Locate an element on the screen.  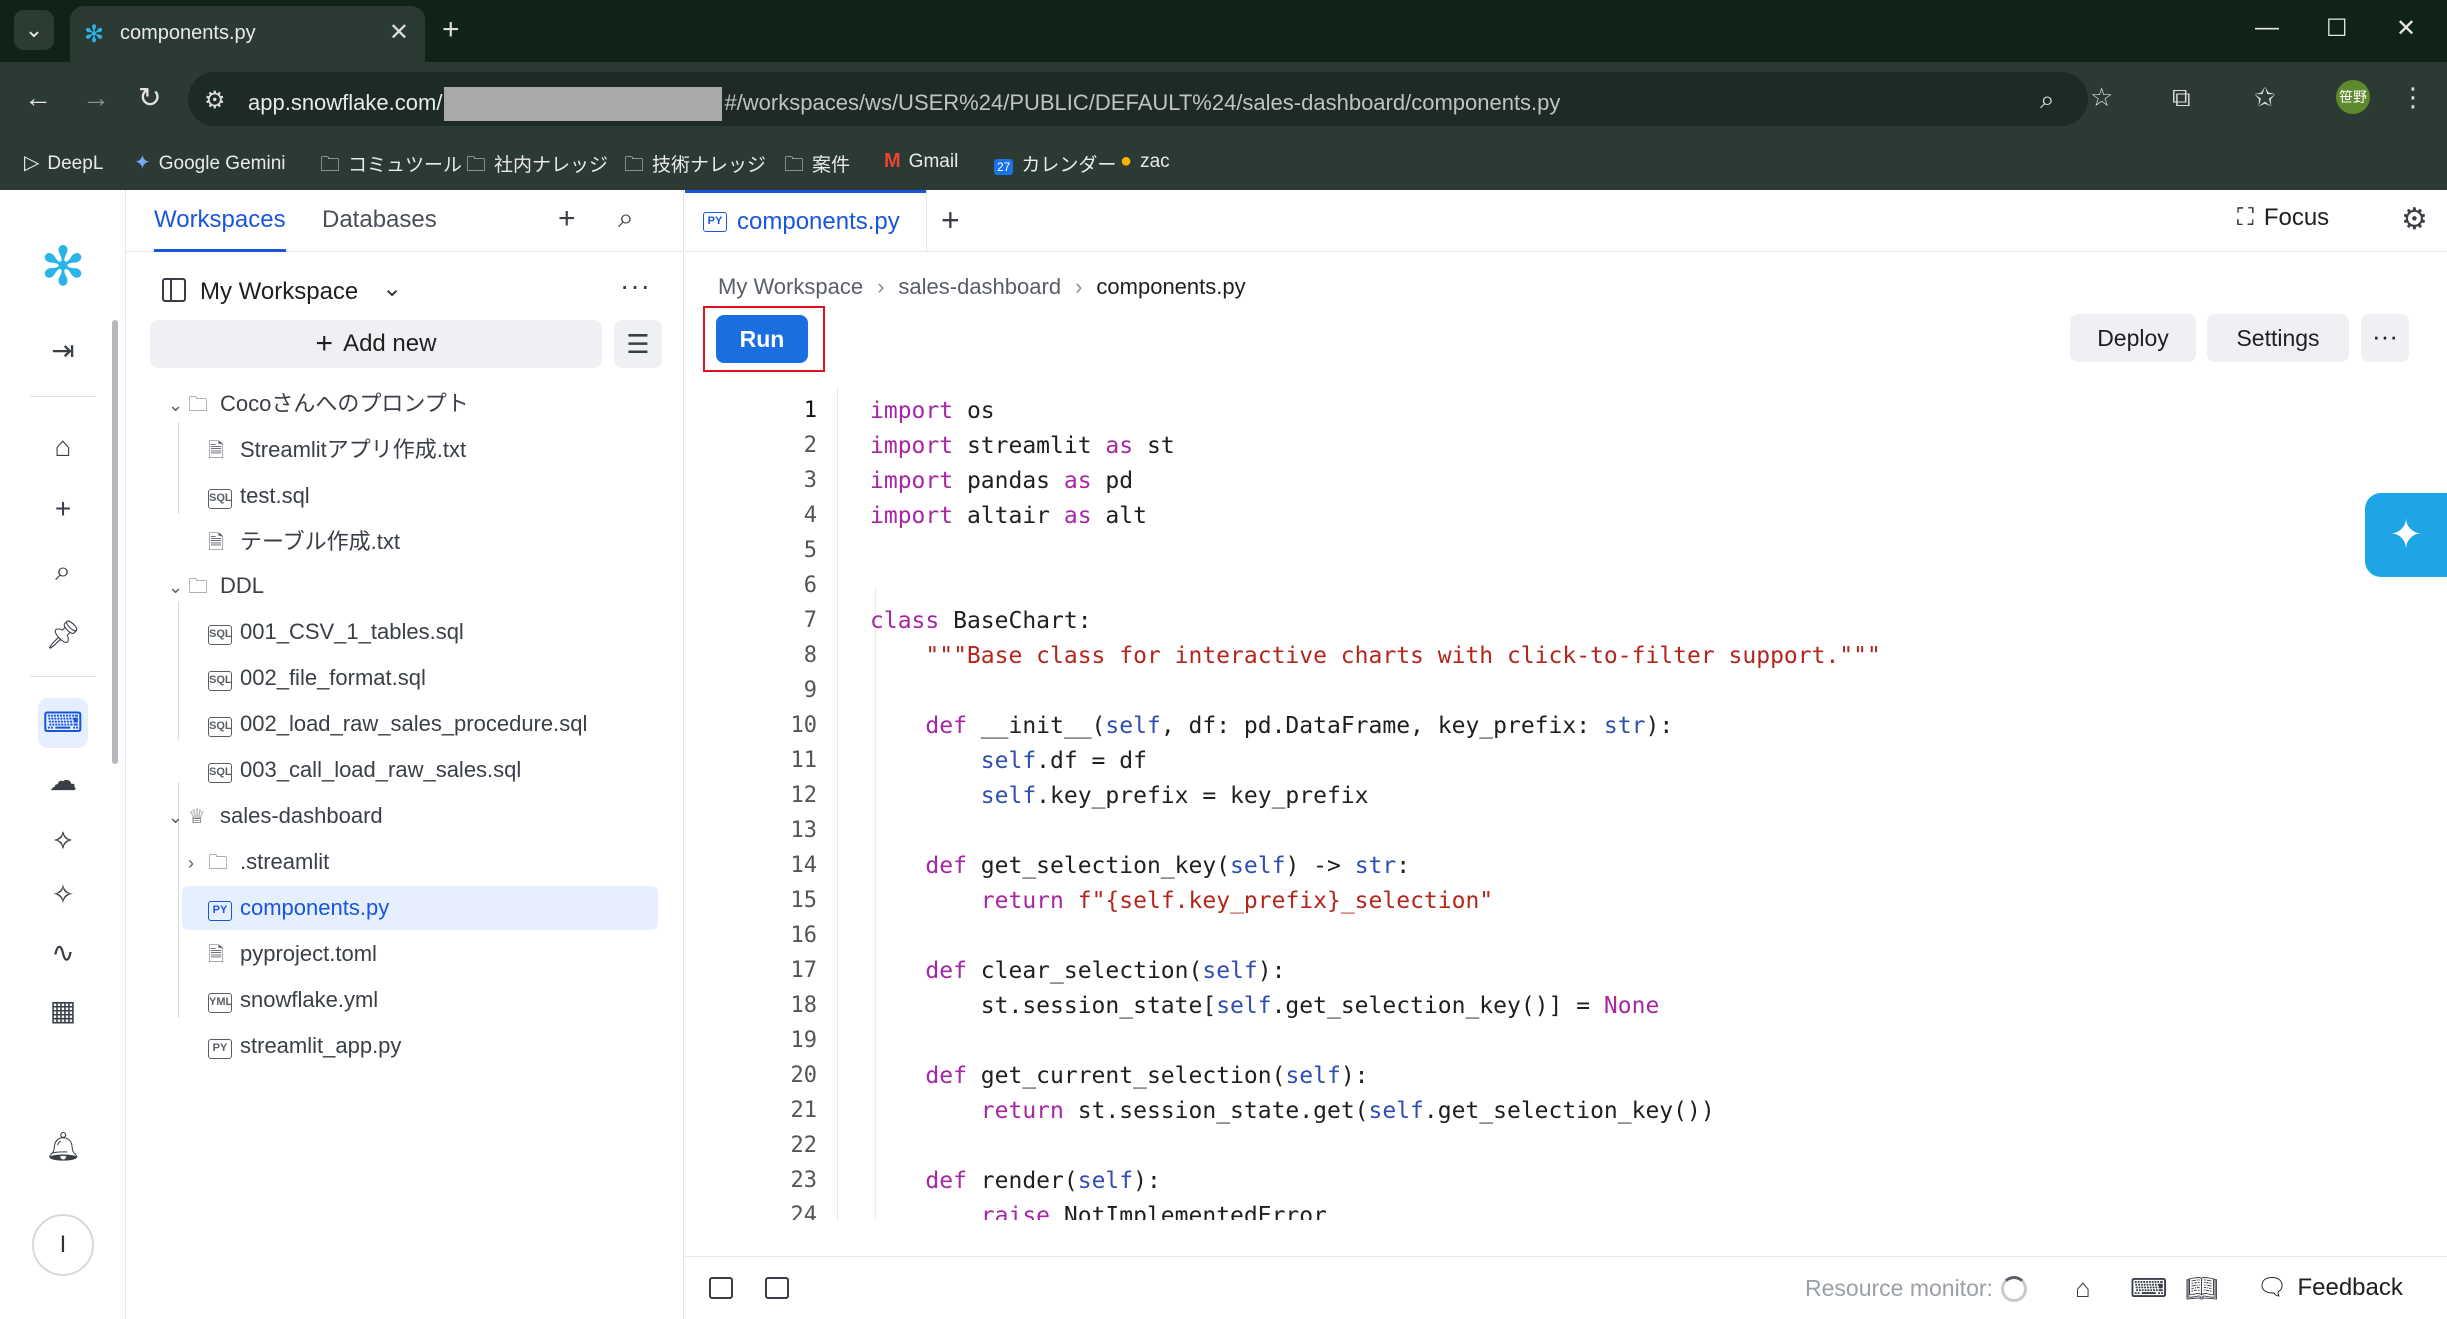
tree-file: SQL 001_CSV_1_tables.sql is located at coordinates (433, 632).